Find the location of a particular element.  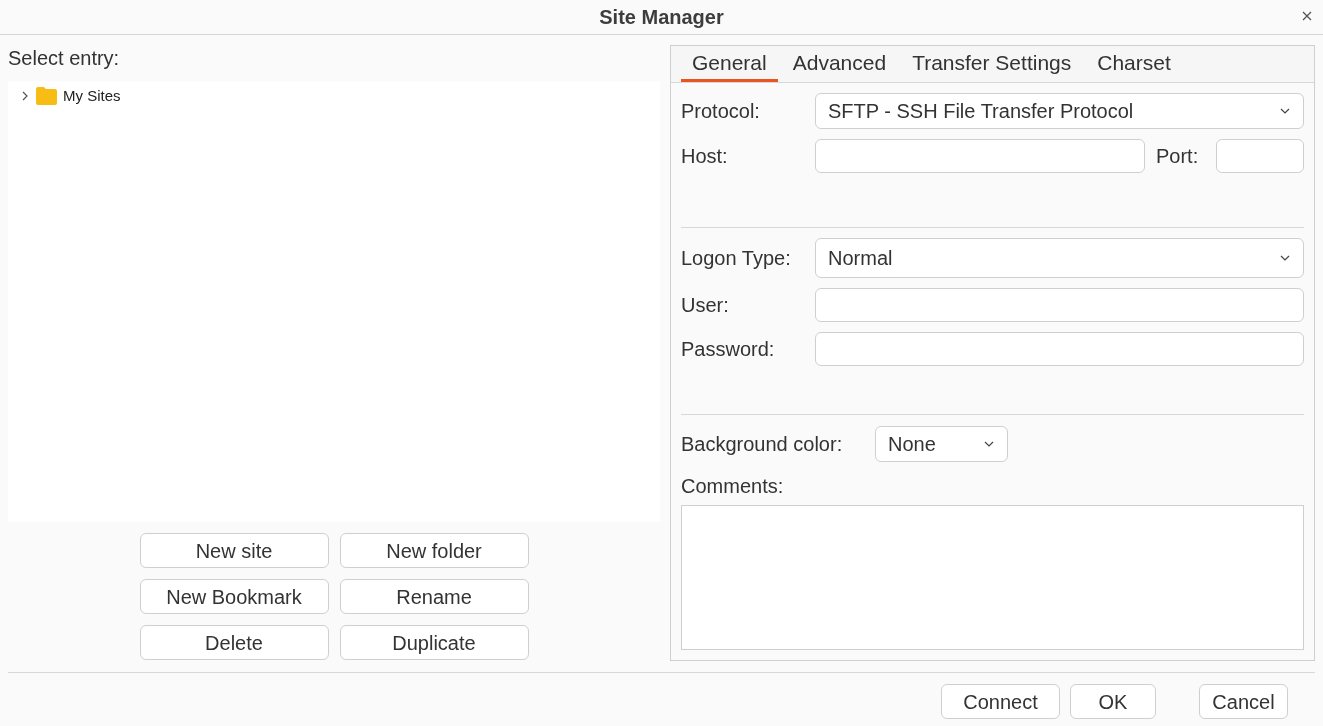

tab: Advanced is located at coordinates (839, 64).